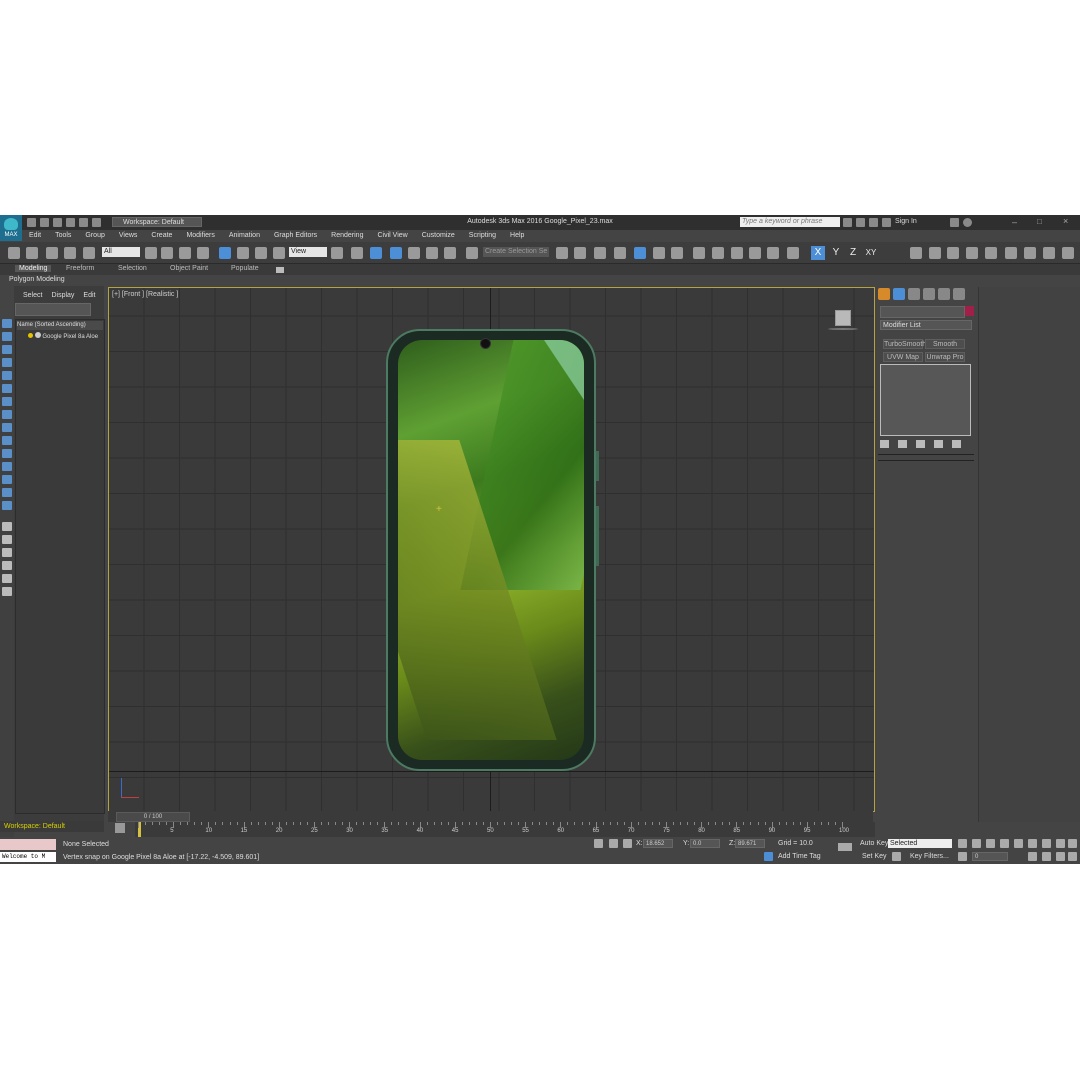 The height and width of the screenshot is (1080, 1080). What do you see at coordinates (750, 843) in the screenshot?
I see `z-coordinate-field: 89.671` at bounding box center [750, 843].